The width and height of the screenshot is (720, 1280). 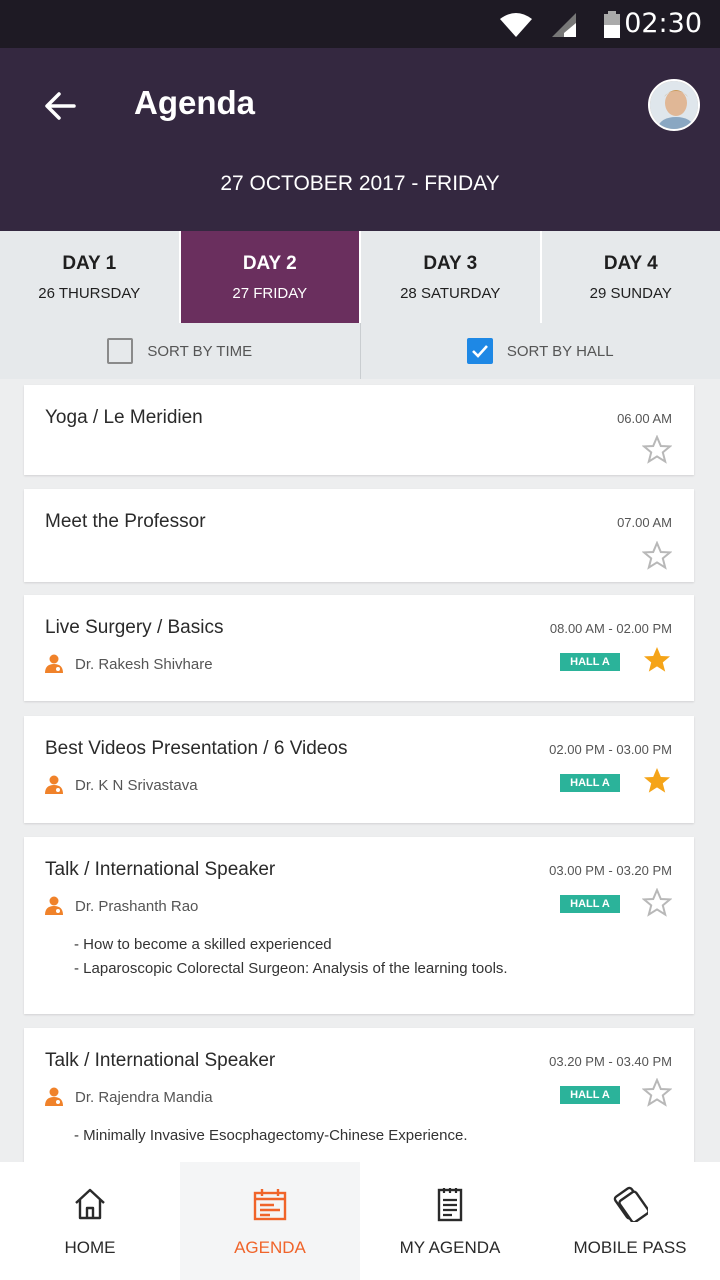 I want to click on session-time: 07.00 AM, so click(x=644, y=522).